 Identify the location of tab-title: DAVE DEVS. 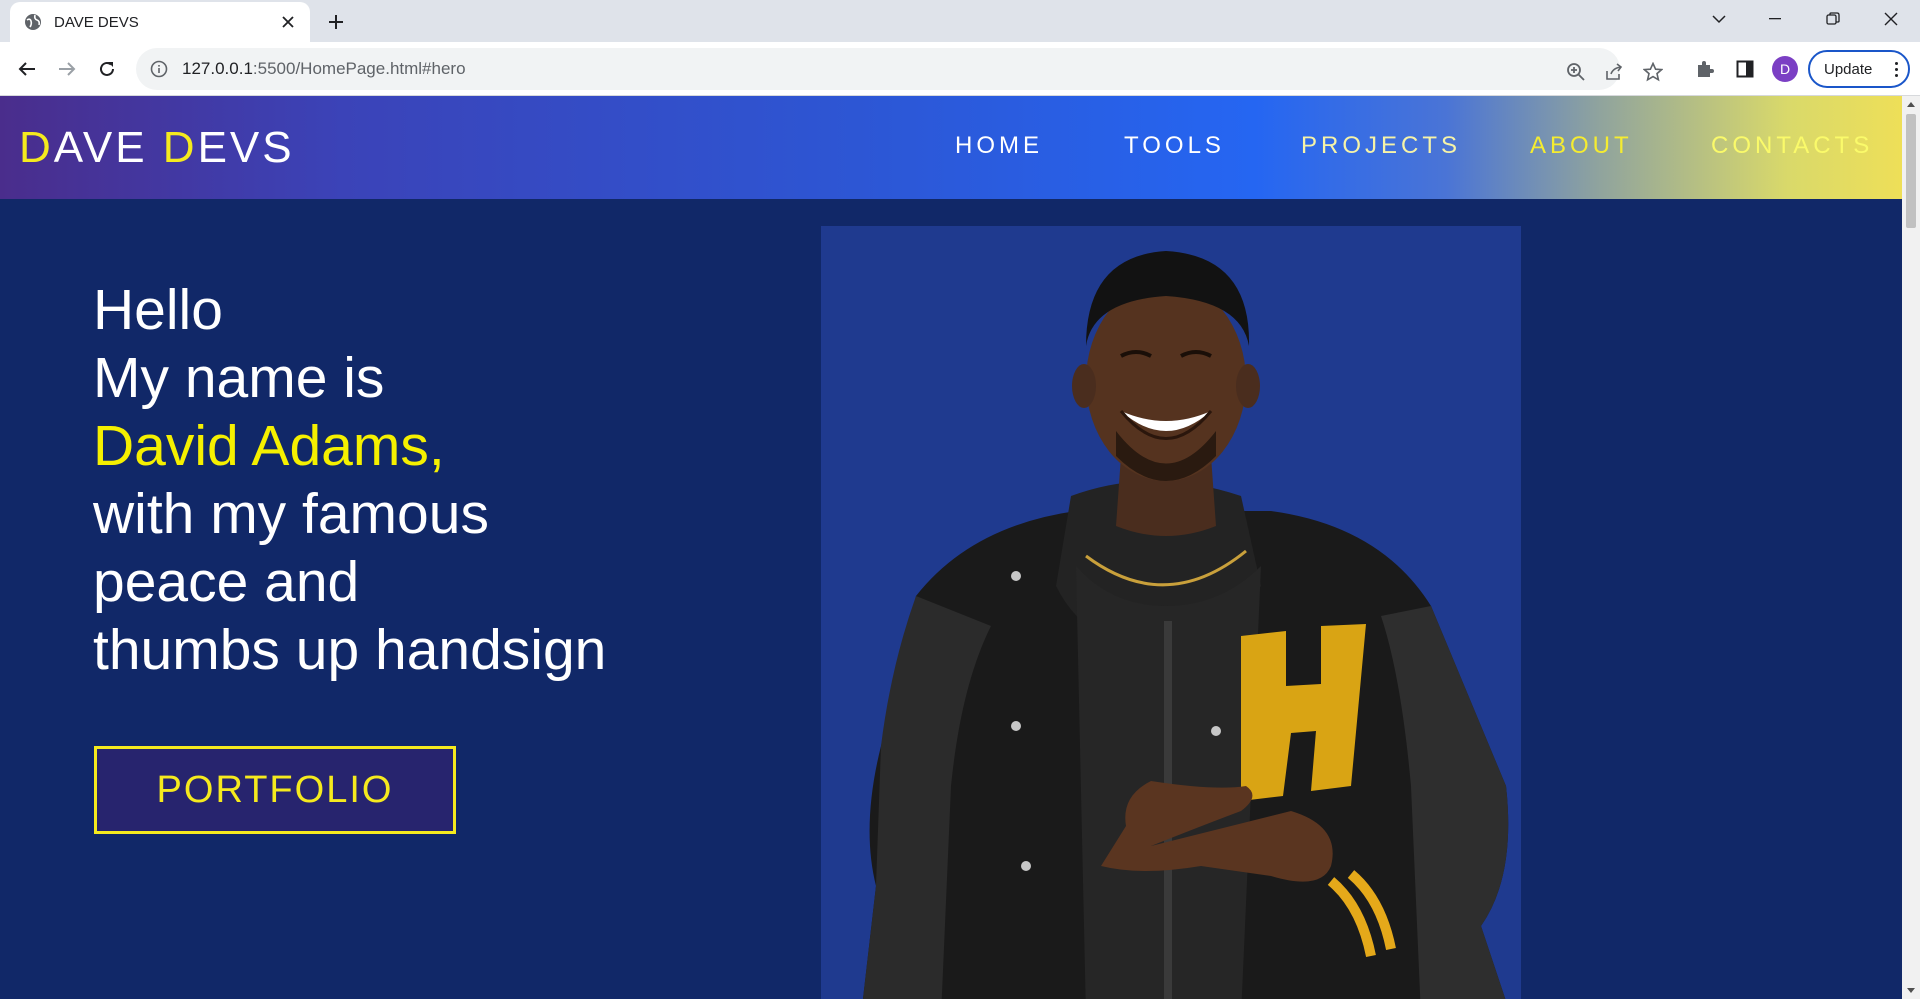
(96, 22).